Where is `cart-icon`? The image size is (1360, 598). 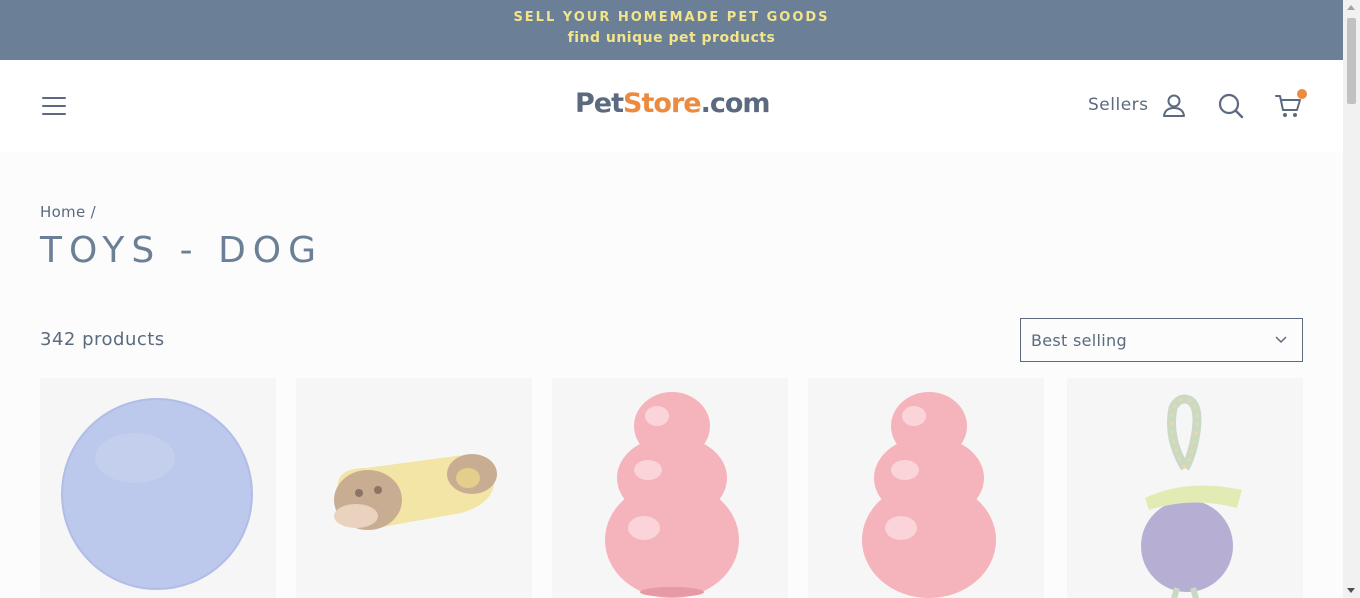 cart-icon is located at coordinates (1290, 105).